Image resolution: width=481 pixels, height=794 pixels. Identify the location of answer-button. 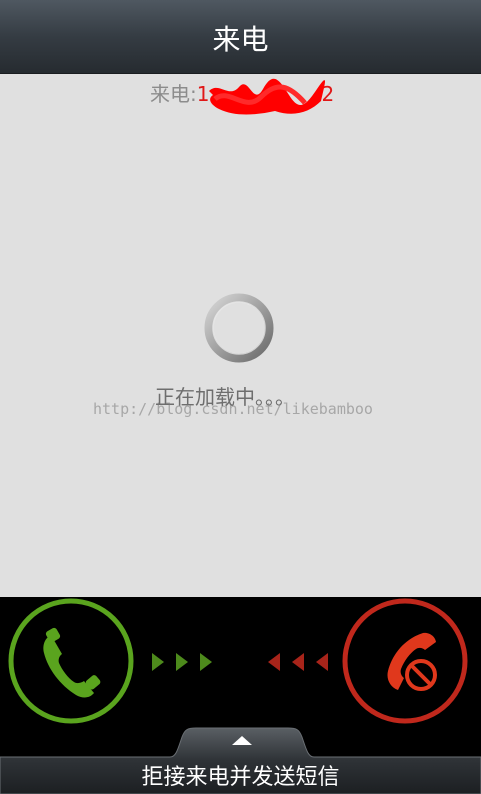
(71, 661).